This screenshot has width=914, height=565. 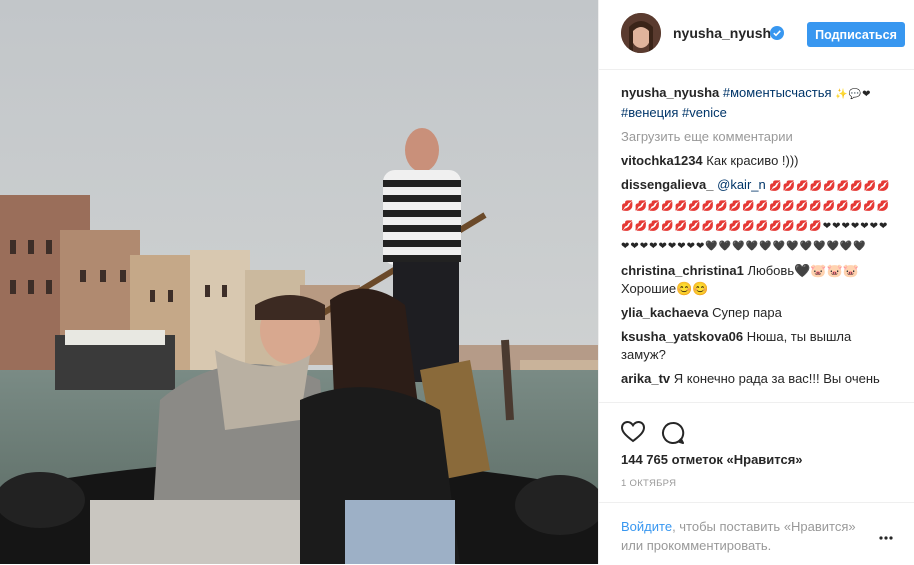 I want to click on comment-item: ylia_kachaeva Супер пара, so click(x=756, y=313).